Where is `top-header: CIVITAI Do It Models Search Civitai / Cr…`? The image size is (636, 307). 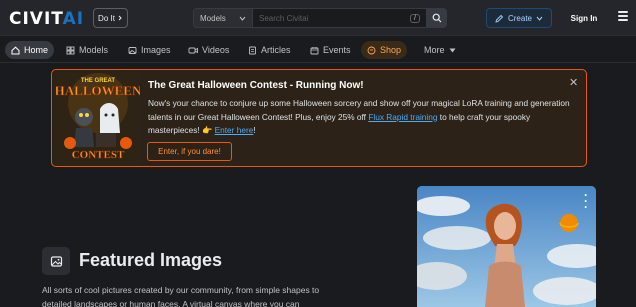 top-header: CIVITAI Do It Models Search Civitai / Cr… is located at coordinates (318, 18).